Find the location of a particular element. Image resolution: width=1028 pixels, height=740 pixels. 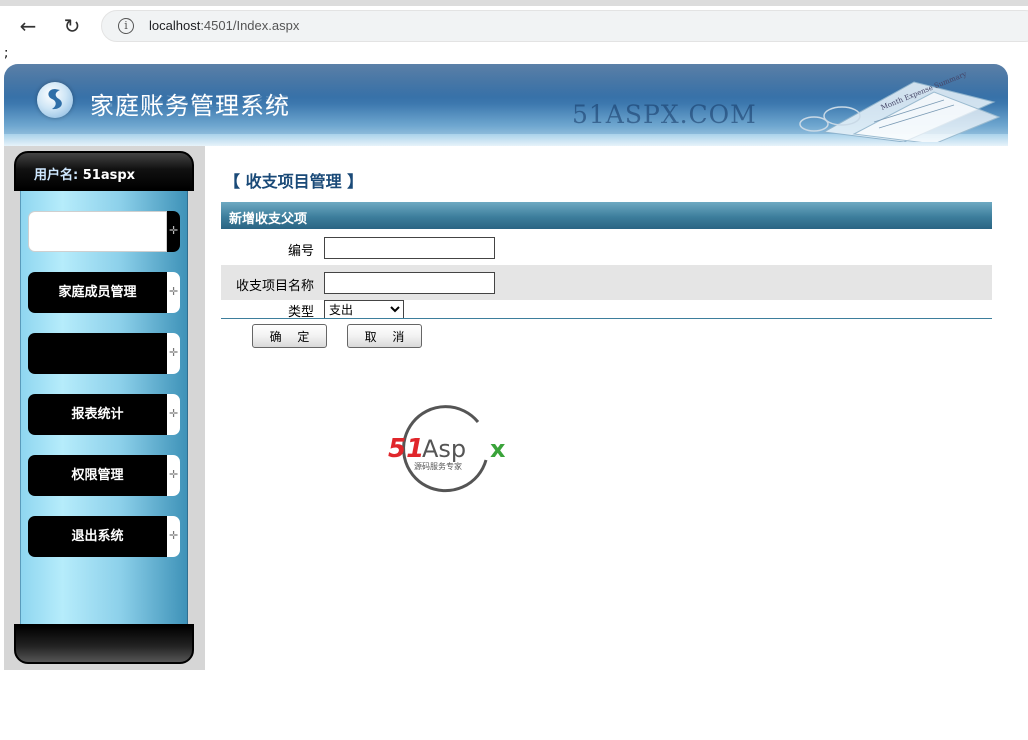

brand-logo: 51 Asp x 源码服务专家 is located at coordinates (447, 449).